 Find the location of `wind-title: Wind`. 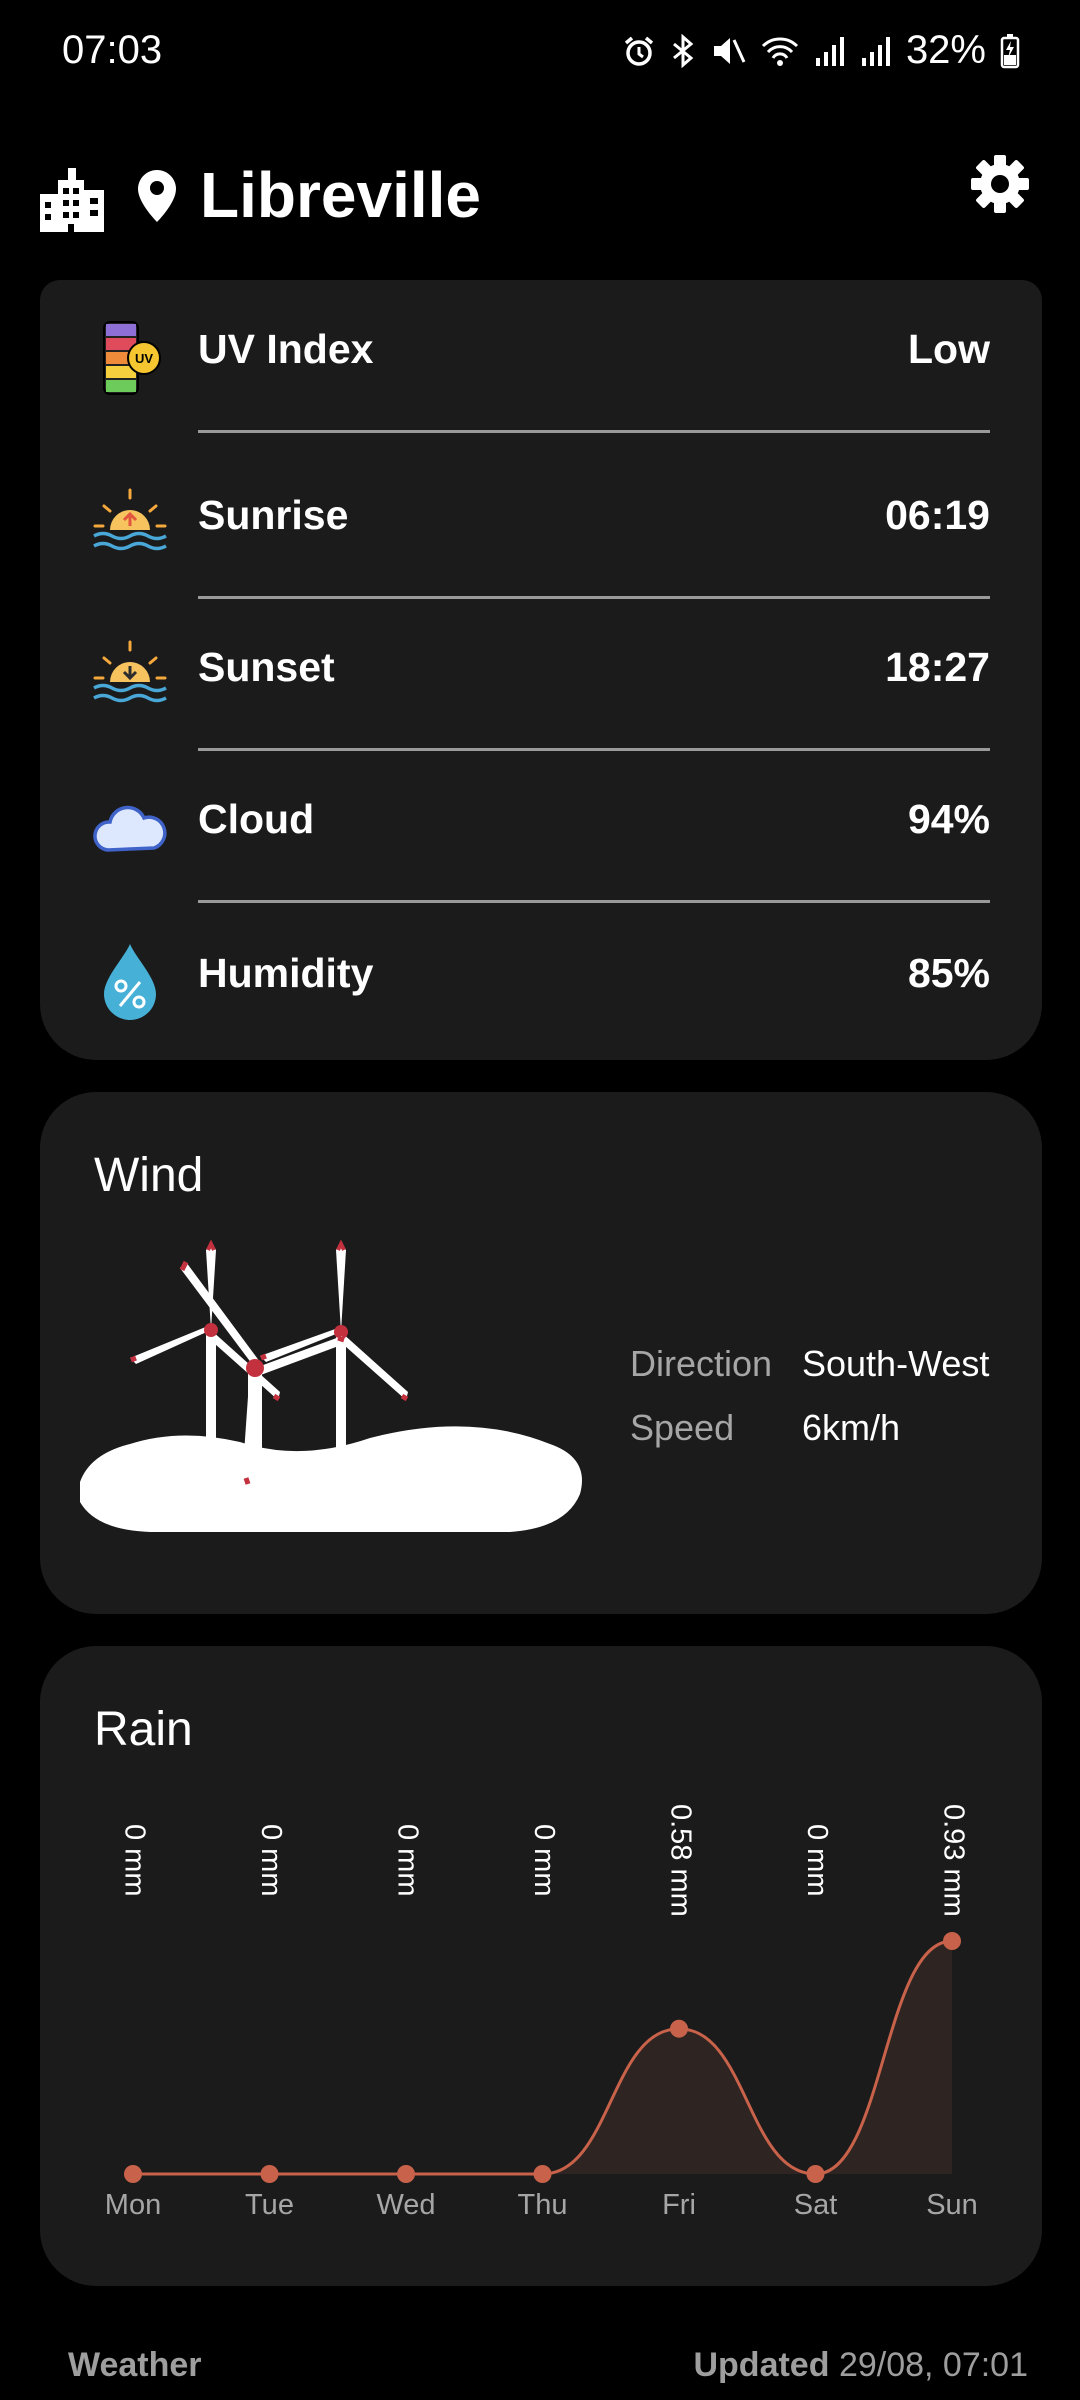

wind-title: Wind is located at coordinates (149, 1175).